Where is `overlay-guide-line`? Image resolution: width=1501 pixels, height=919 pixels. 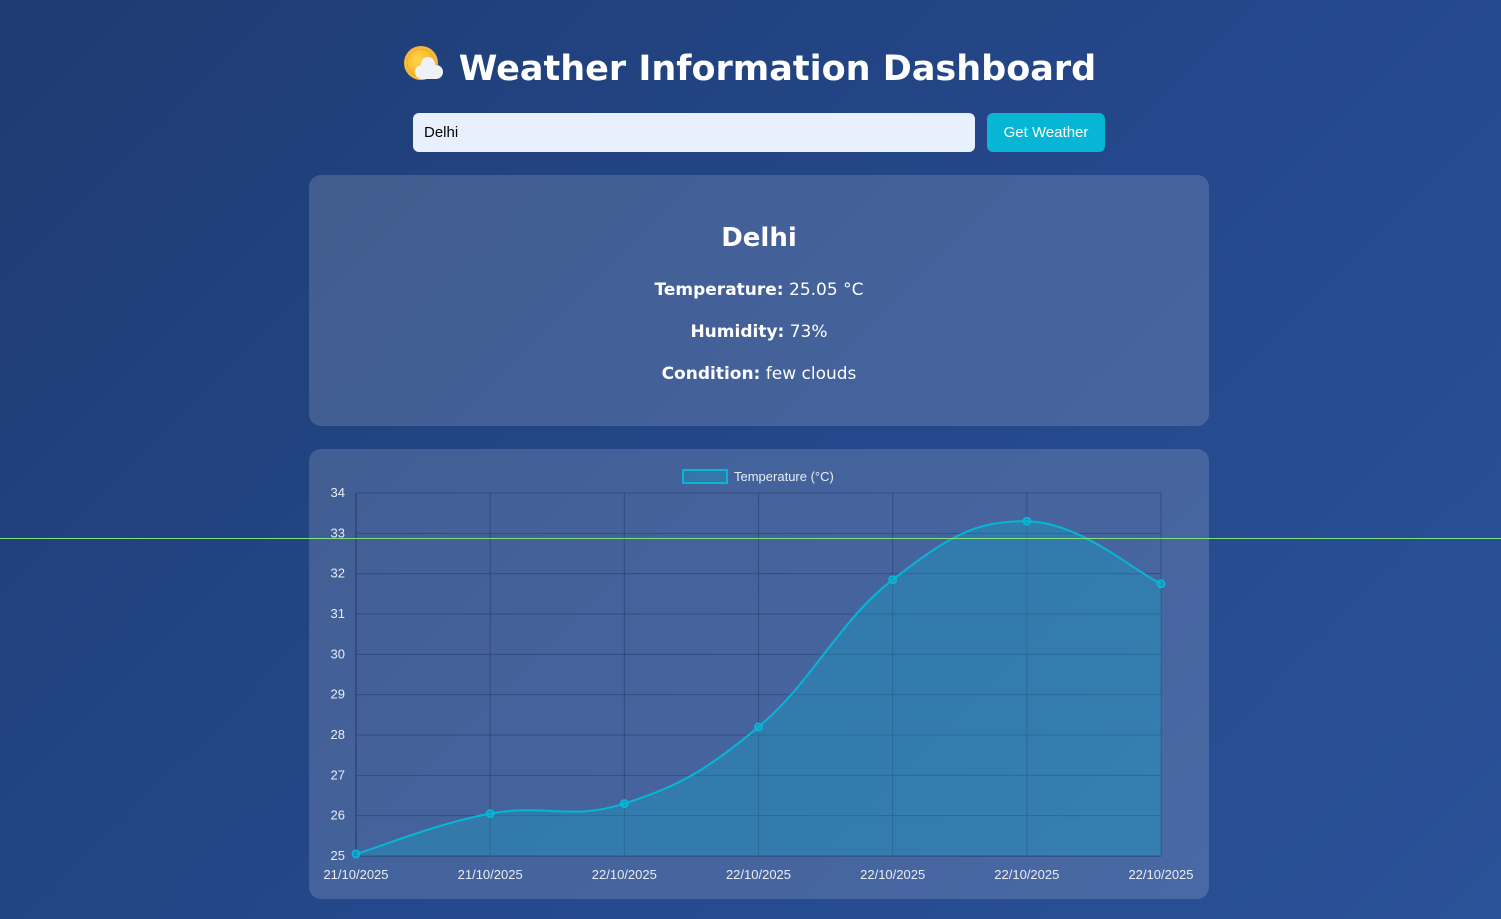
overlay-guide-line is located at coordinates (750, 538).